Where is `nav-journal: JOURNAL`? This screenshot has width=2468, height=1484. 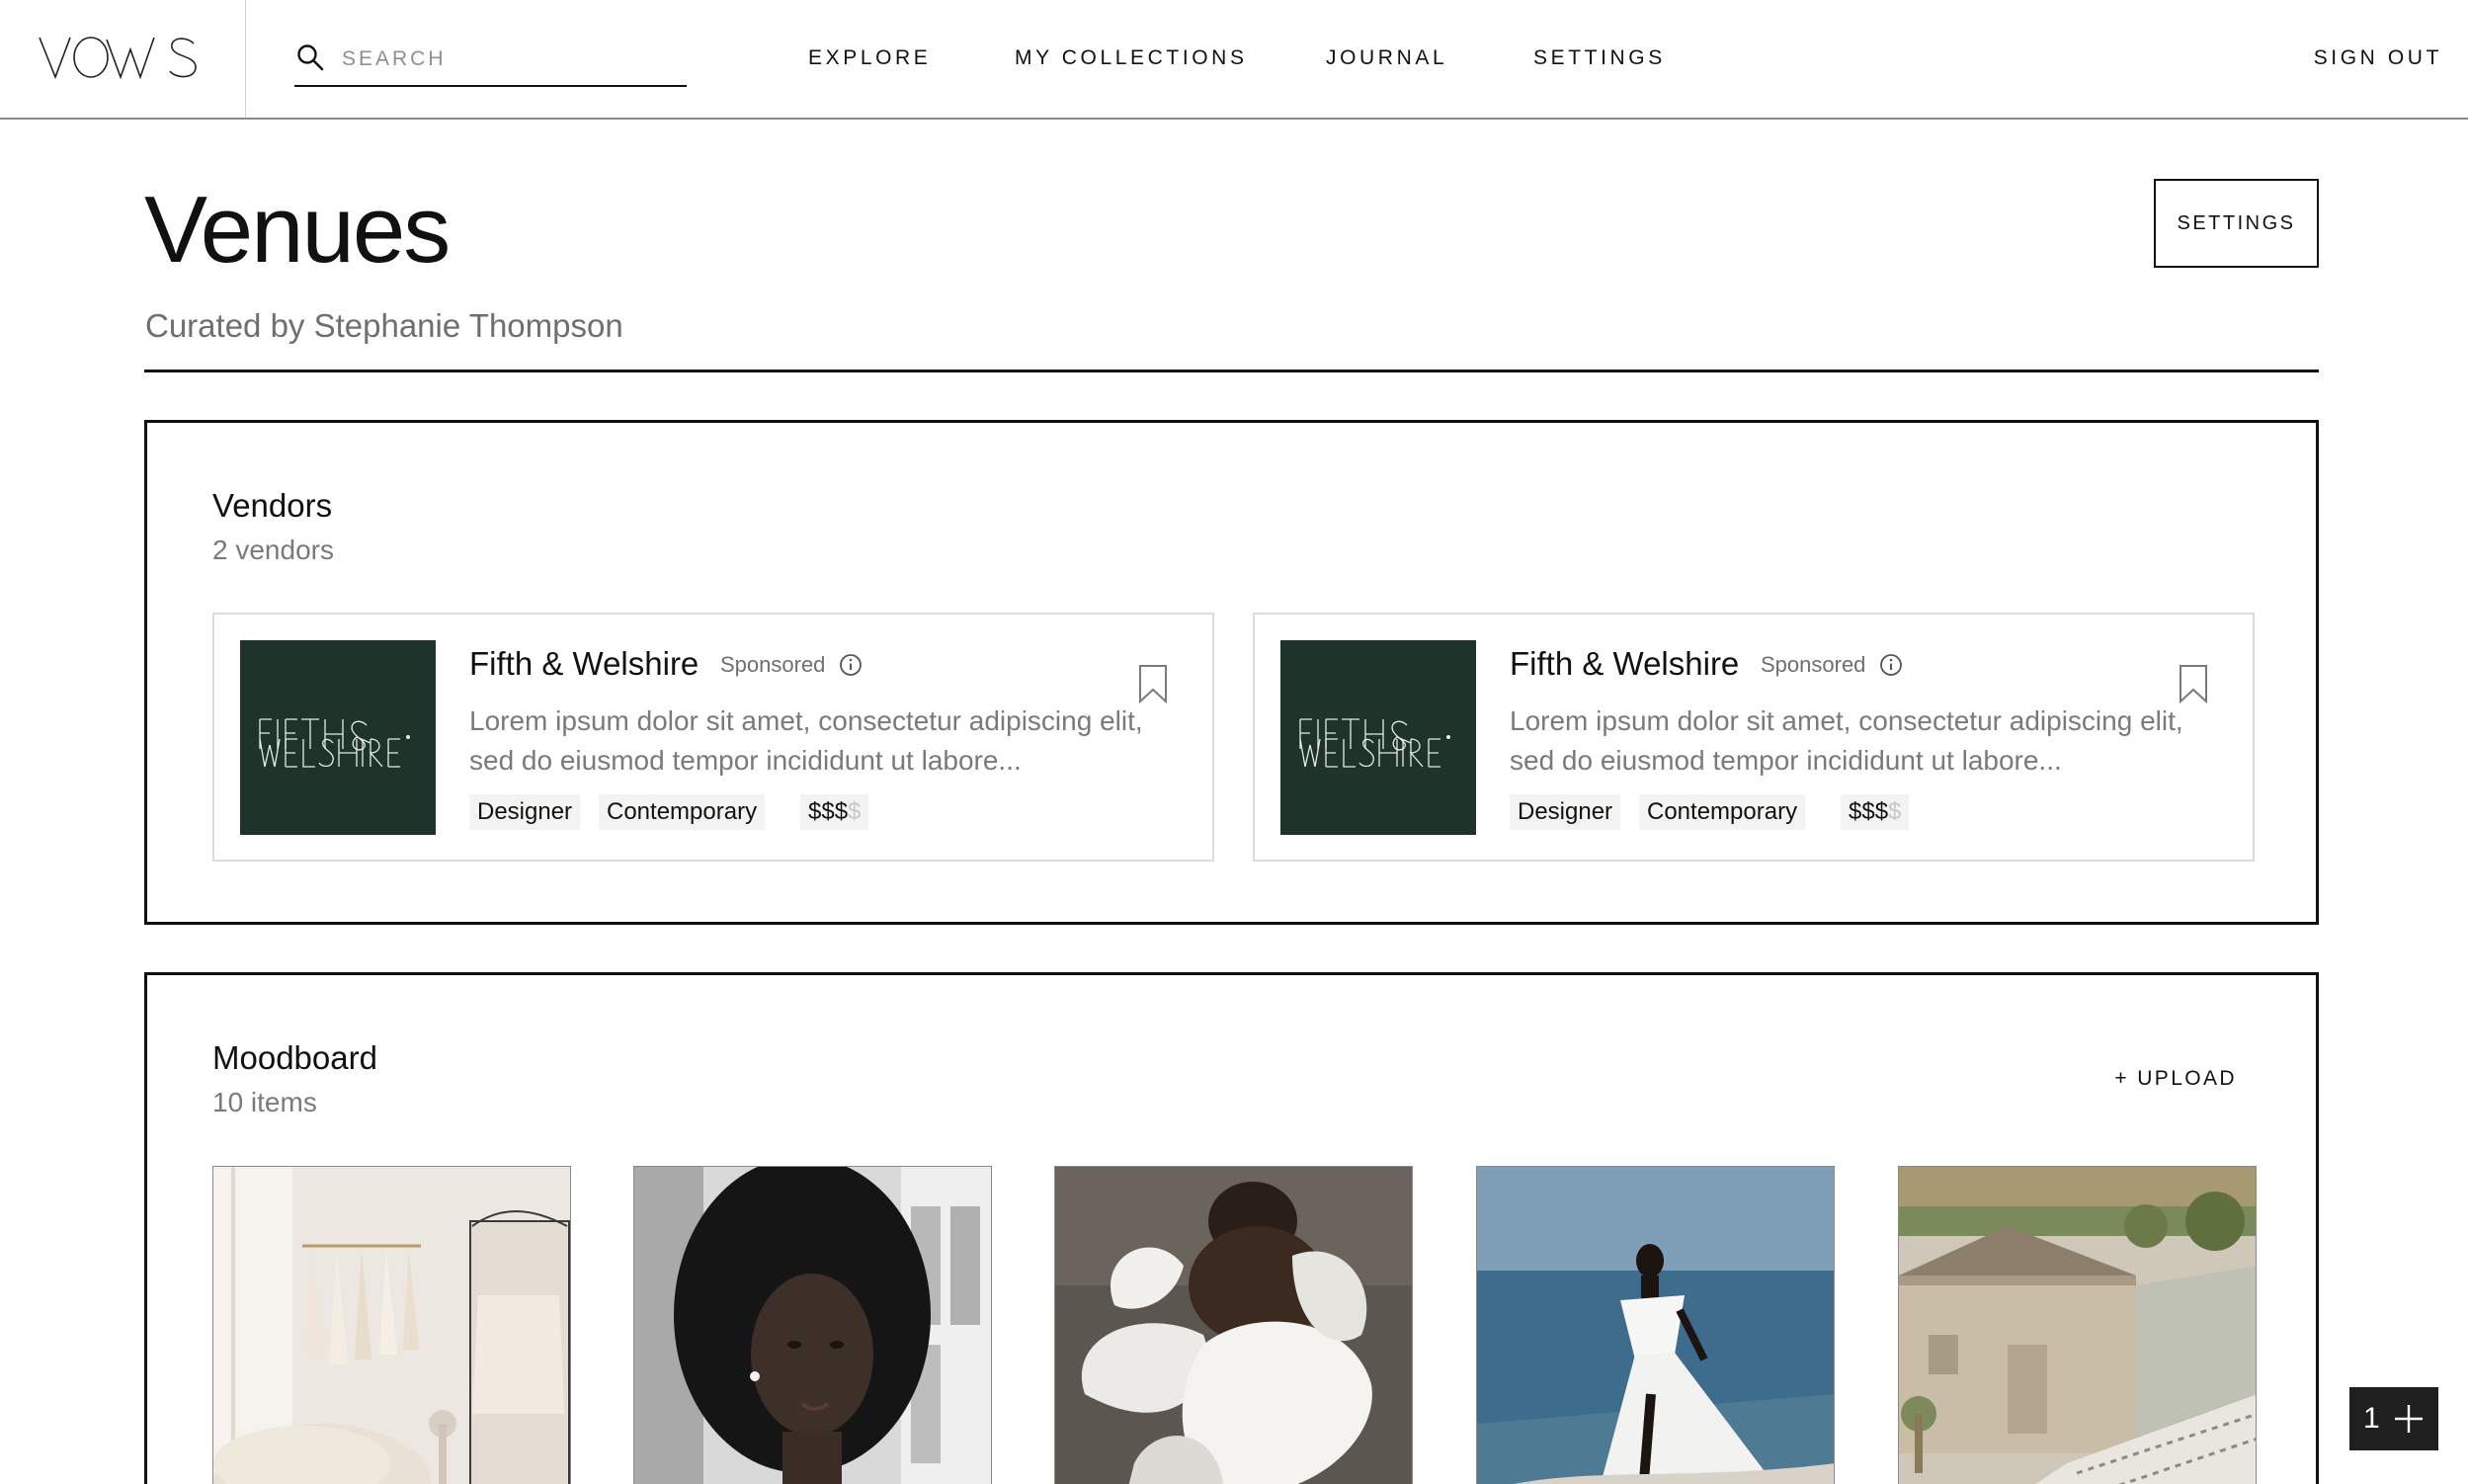
nav-journal: JOURNAL is located at coordinates (1386, 58).